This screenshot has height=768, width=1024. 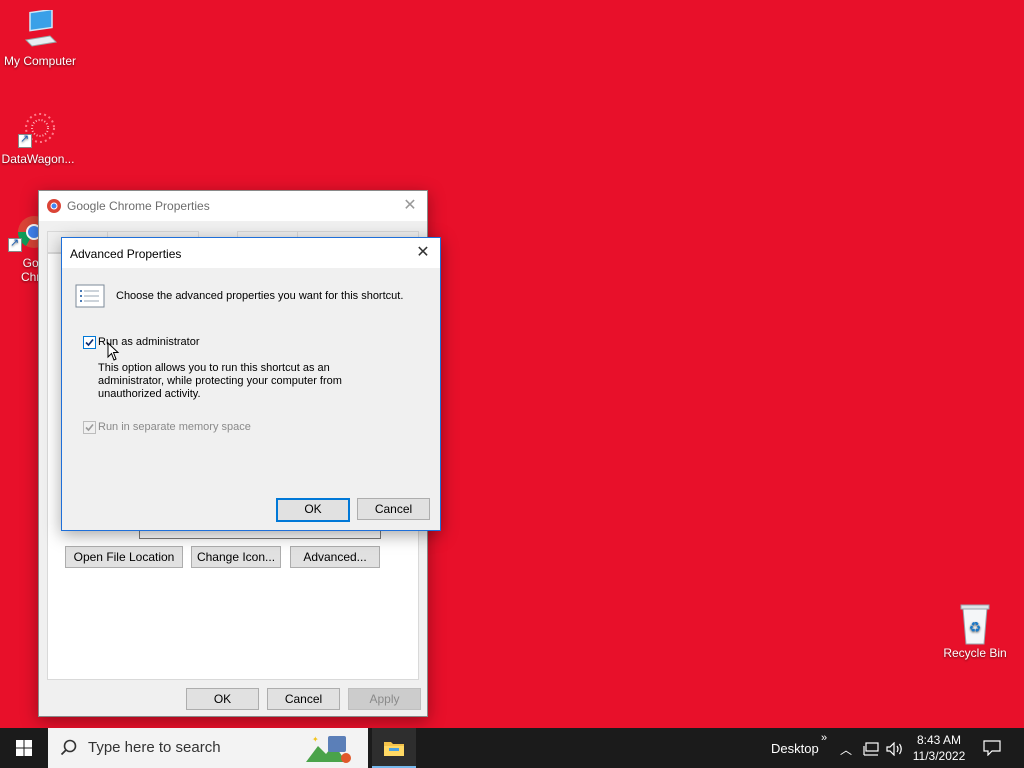 I want to click on clock-time: 8:43 AM, so click(x=939, y=740).